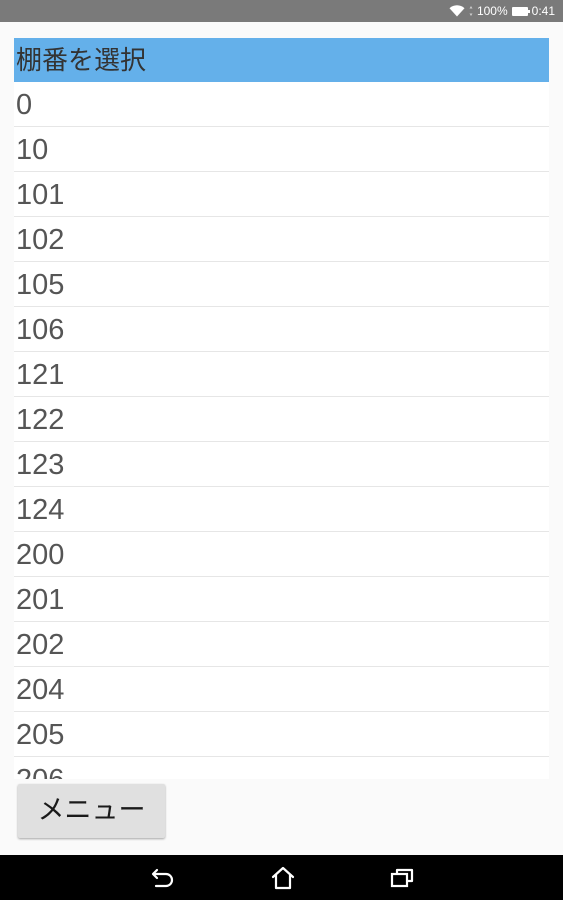 This screenshot has height=900, width=563. I want to click on list-item: 206, so click(281, 768).